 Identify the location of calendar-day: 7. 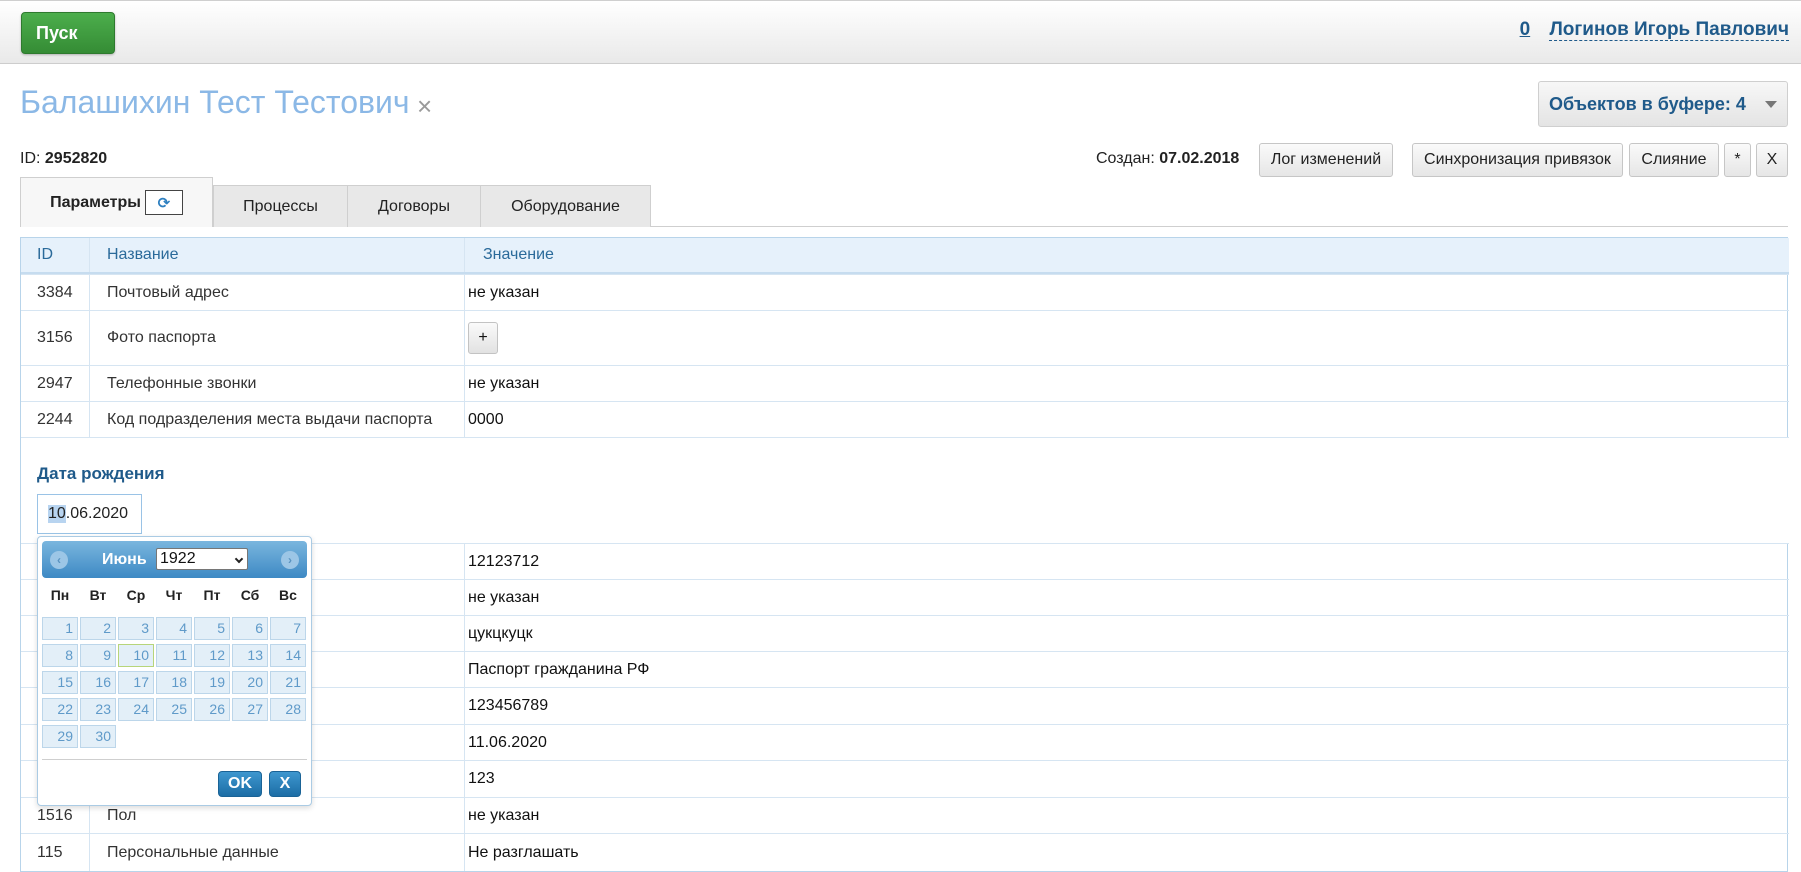
(288, 628).